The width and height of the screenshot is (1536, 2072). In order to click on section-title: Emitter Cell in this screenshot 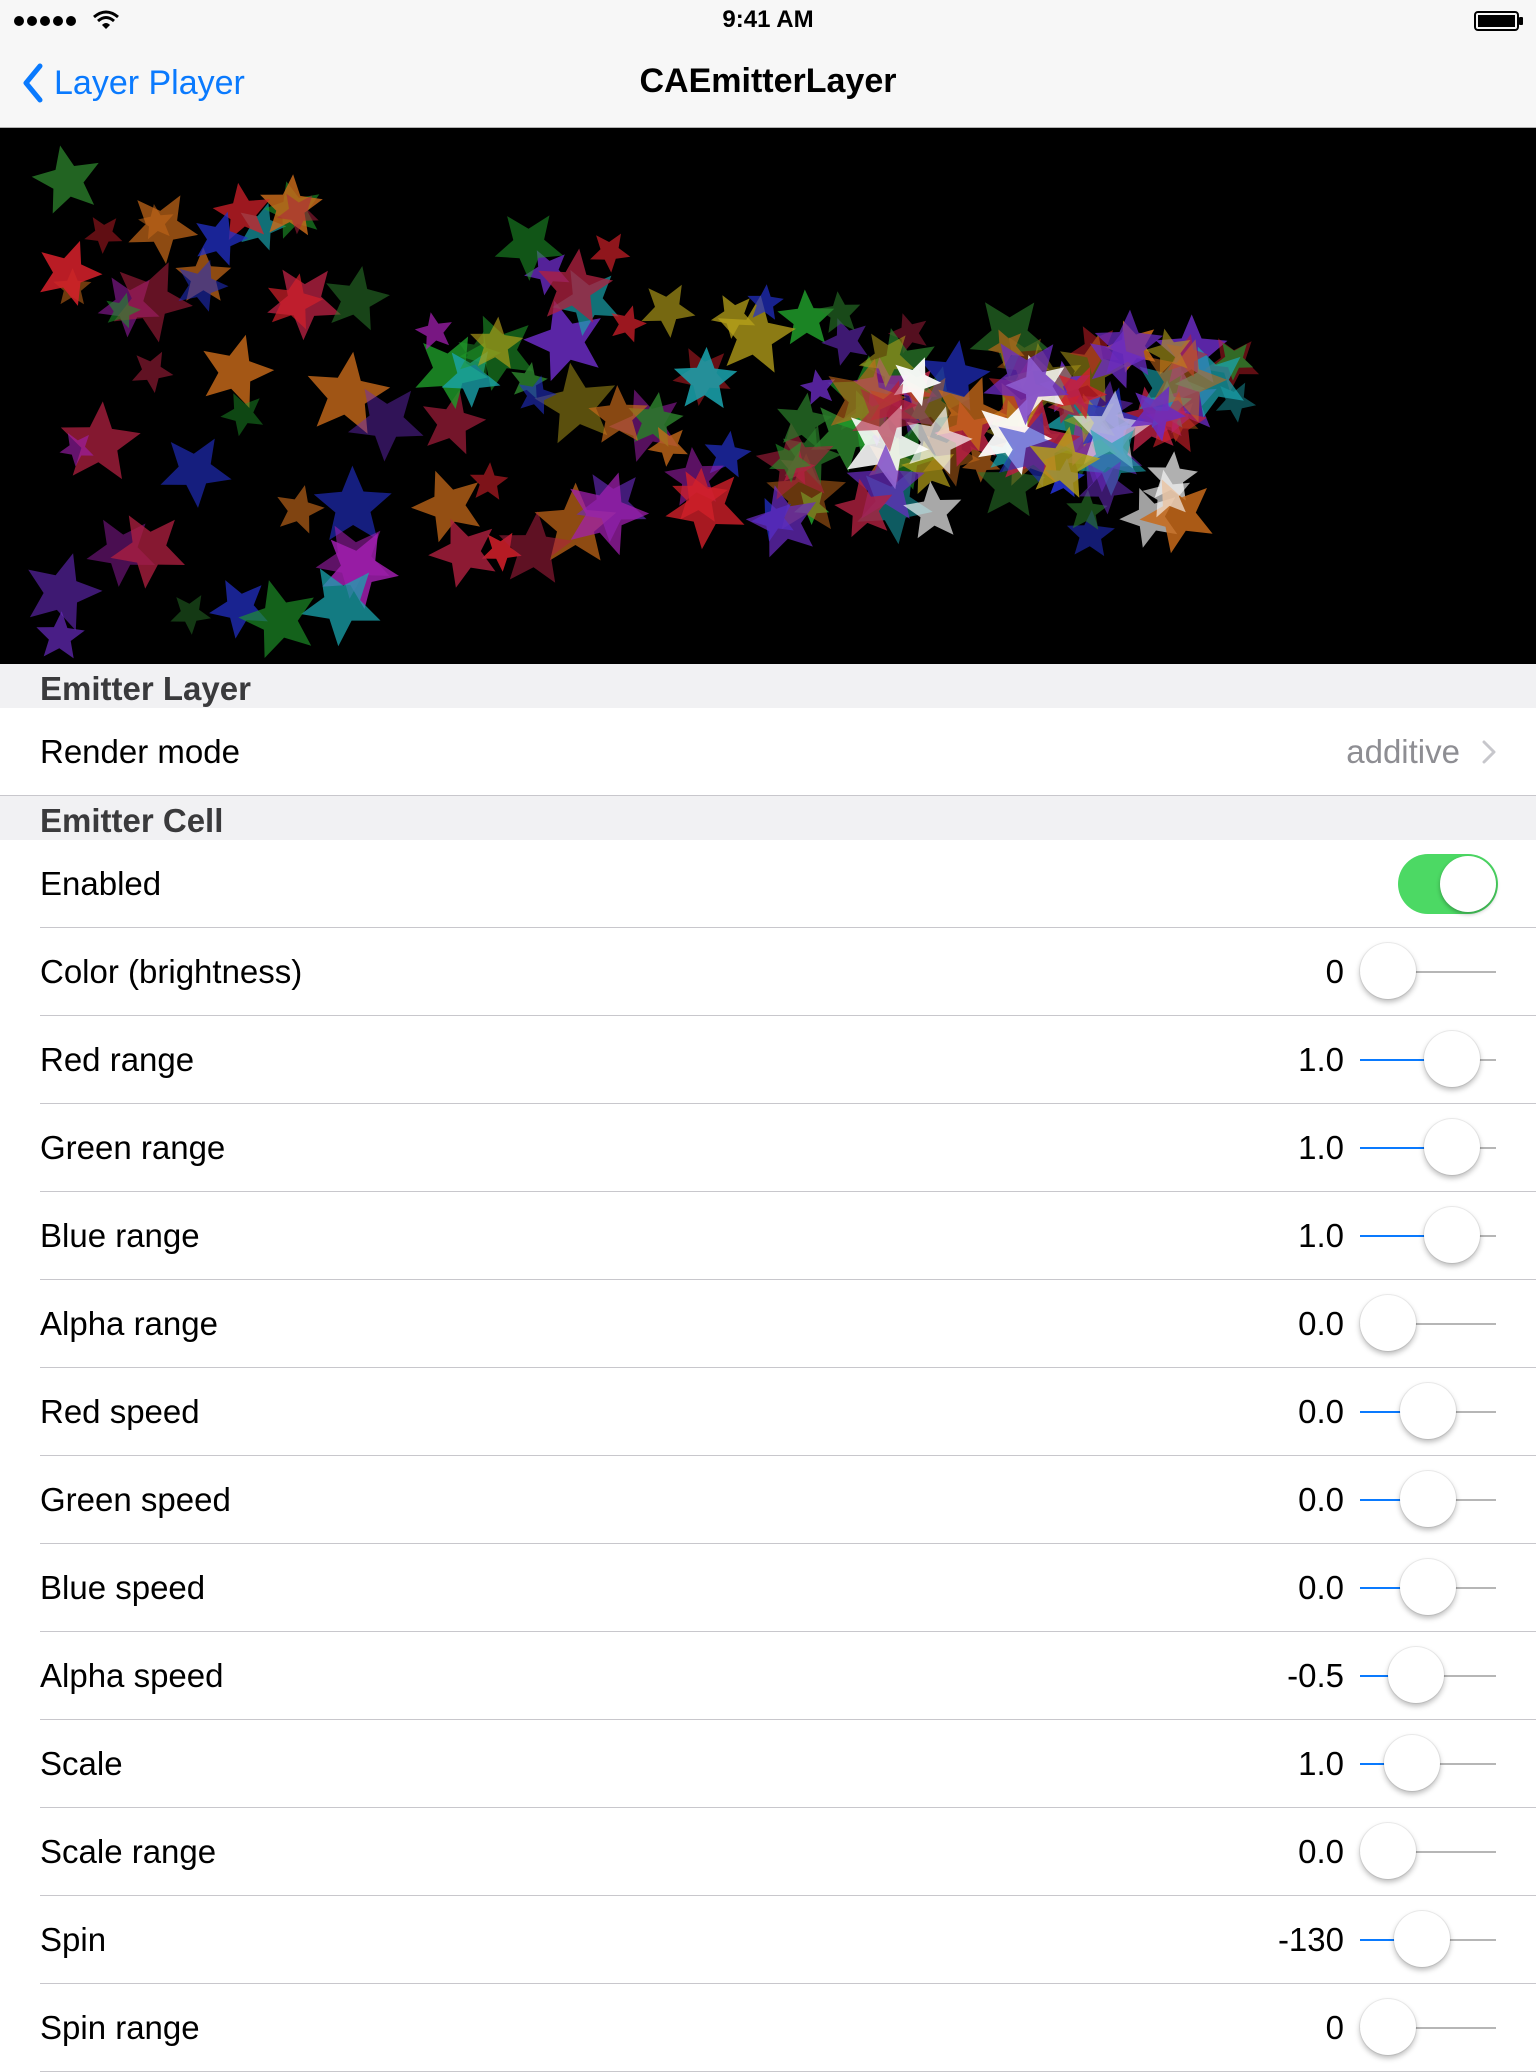, I will do `click(132, 820)`.